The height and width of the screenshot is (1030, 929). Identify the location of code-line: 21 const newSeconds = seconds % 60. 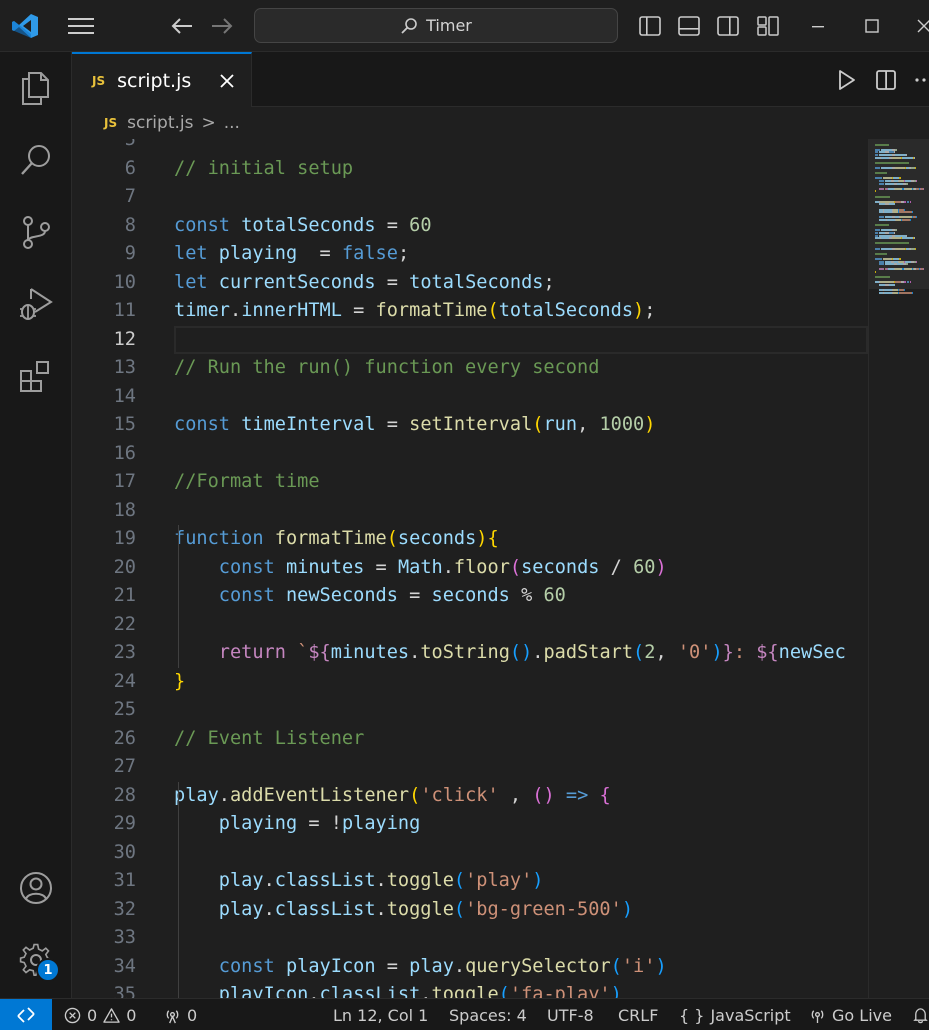
(470, 596).